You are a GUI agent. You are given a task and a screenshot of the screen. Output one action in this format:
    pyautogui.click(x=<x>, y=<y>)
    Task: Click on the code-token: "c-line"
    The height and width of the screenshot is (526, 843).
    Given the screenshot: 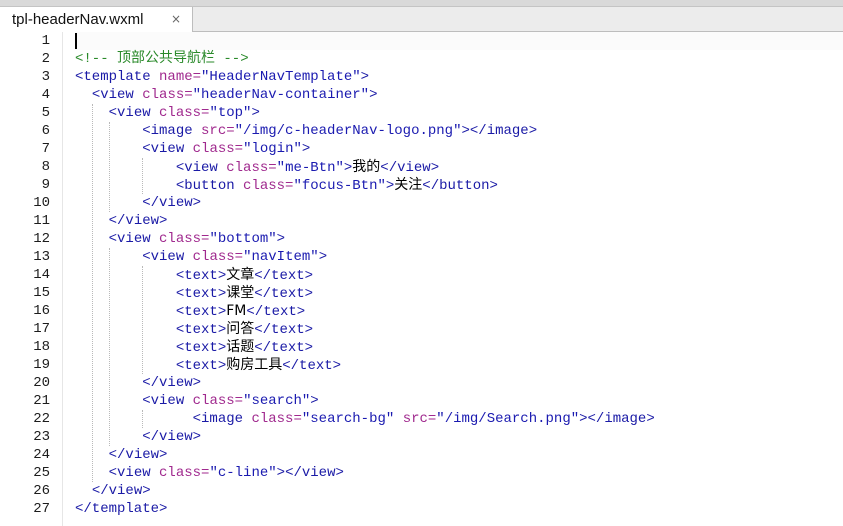 What is the action you would take?
    pyautogui.click(x=243, y=473)
    